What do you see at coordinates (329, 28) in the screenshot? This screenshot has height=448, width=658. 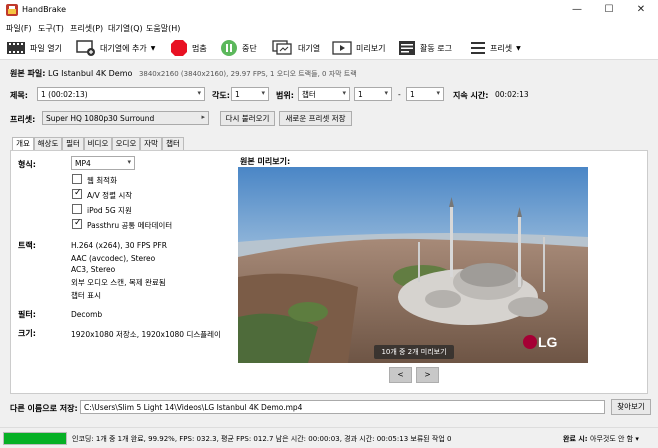 I see `menu-bar: 파일(F) 도구(T) 프리셋(P) 대기열(Q) 도움말(H)` at bounding box center [329, 28].